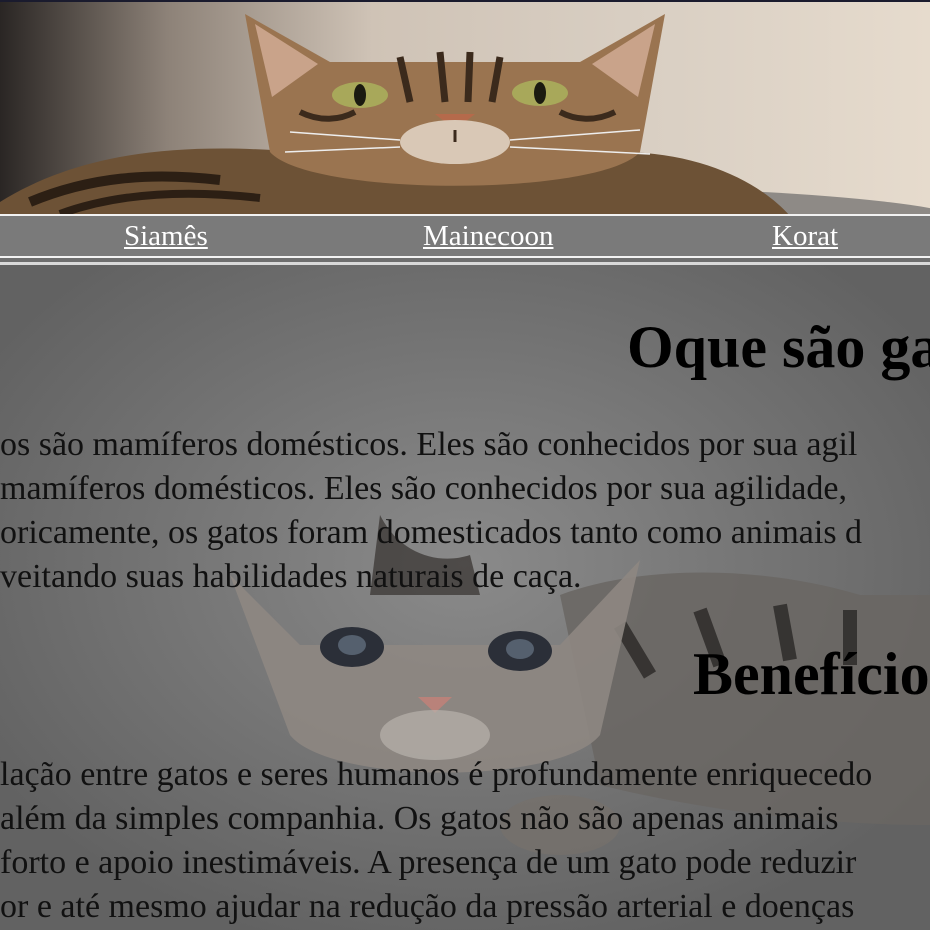 Image resolution: width=930 pixels, height=930 pixels. I want to click on breed-navbar: Siamês Mainecoon Korat, so click(465, 236).